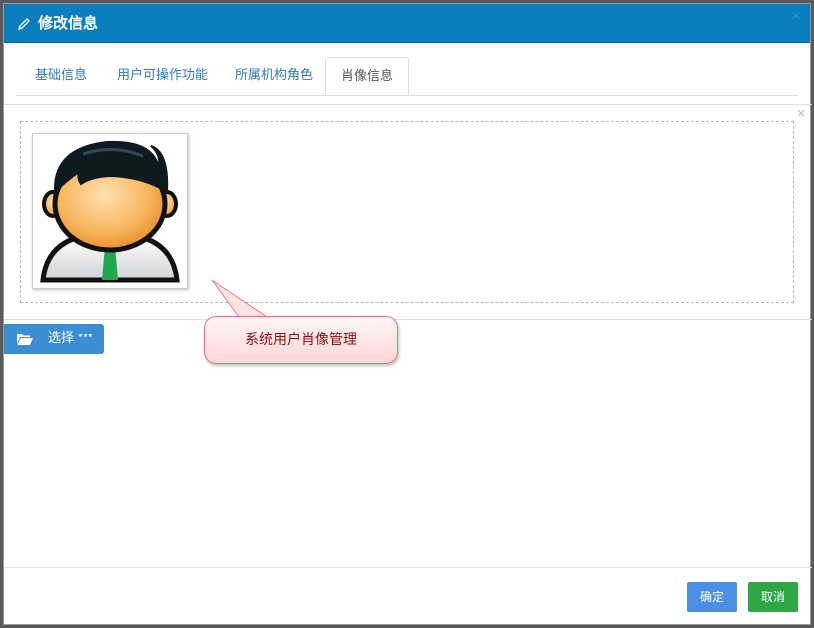 This screenshot has height=628, width=814. I want to click on avatar-thumbnail, so click(110, 211).